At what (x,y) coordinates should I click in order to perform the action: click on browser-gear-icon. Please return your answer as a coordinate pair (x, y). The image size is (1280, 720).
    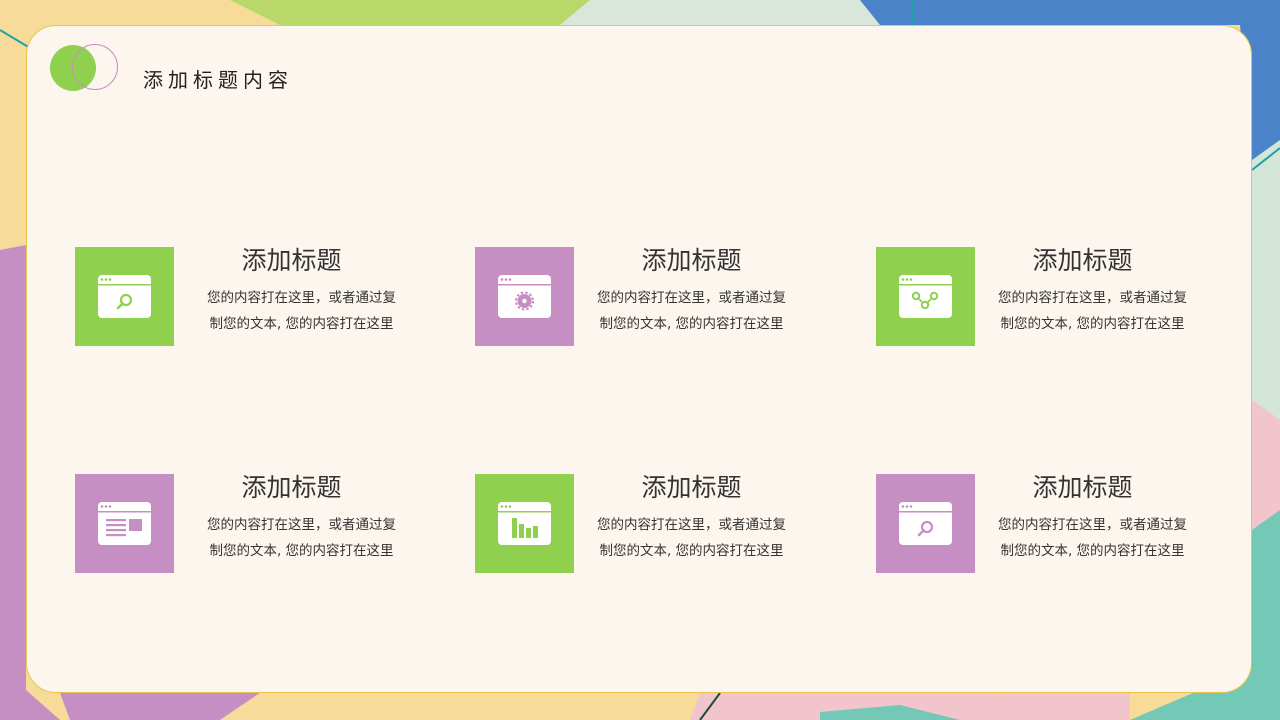
    Looking at the image, I should click on (524, 296).